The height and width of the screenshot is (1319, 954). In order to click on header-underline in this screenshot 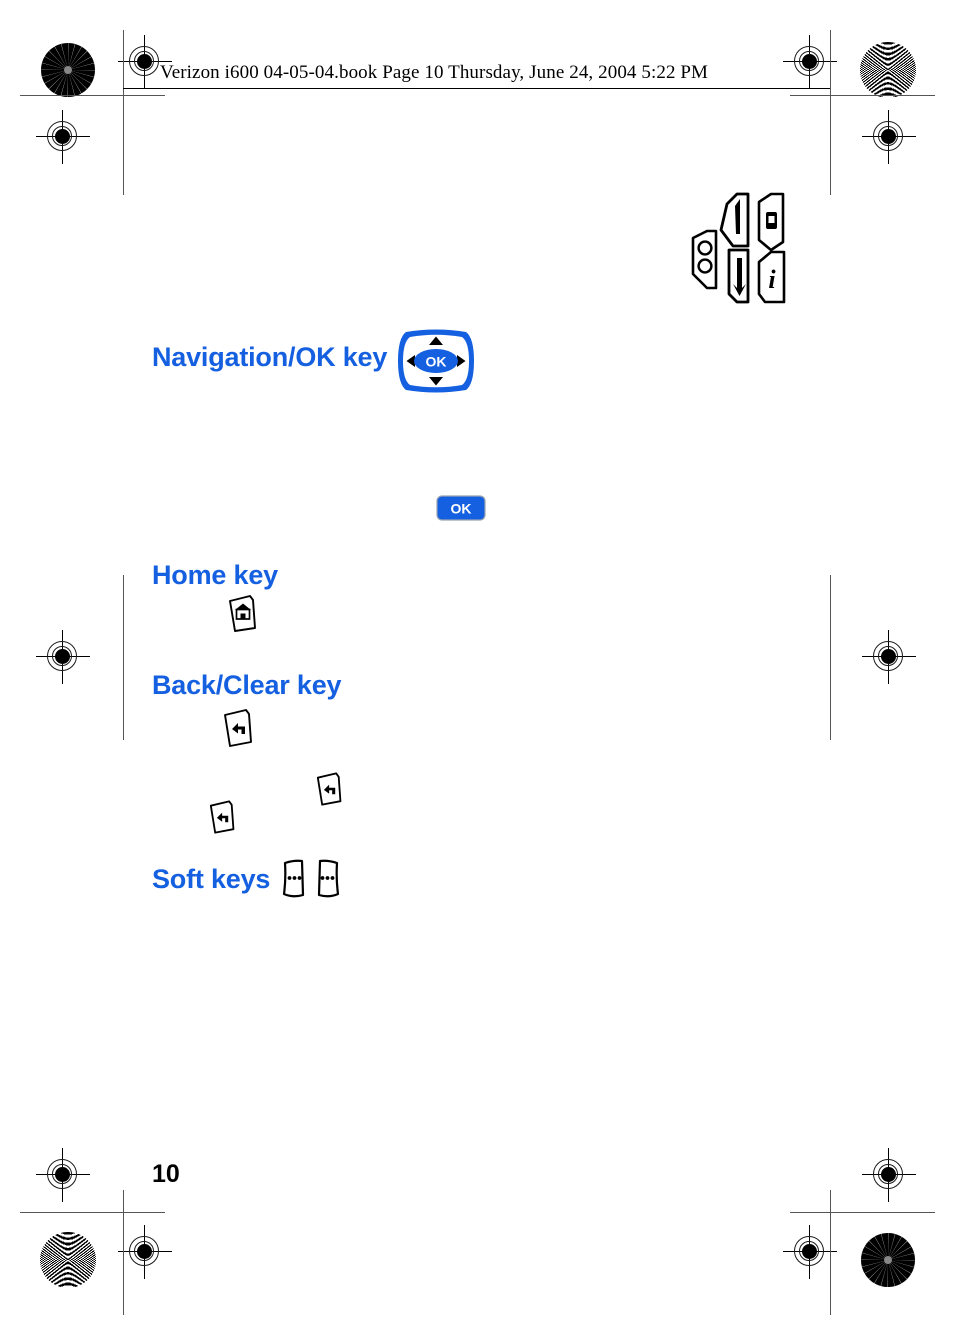, I will do `click(476, 88)`.